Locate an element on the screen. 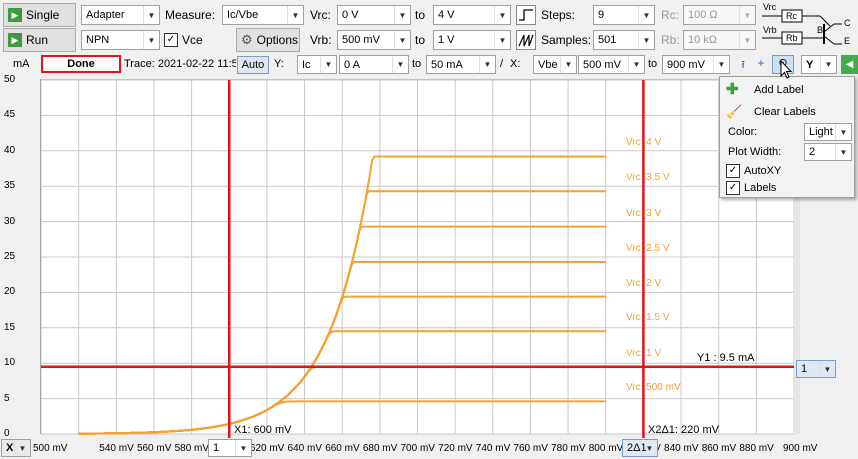  series-label: Vrc: 1.5 V is located at coordinates (648, 318).